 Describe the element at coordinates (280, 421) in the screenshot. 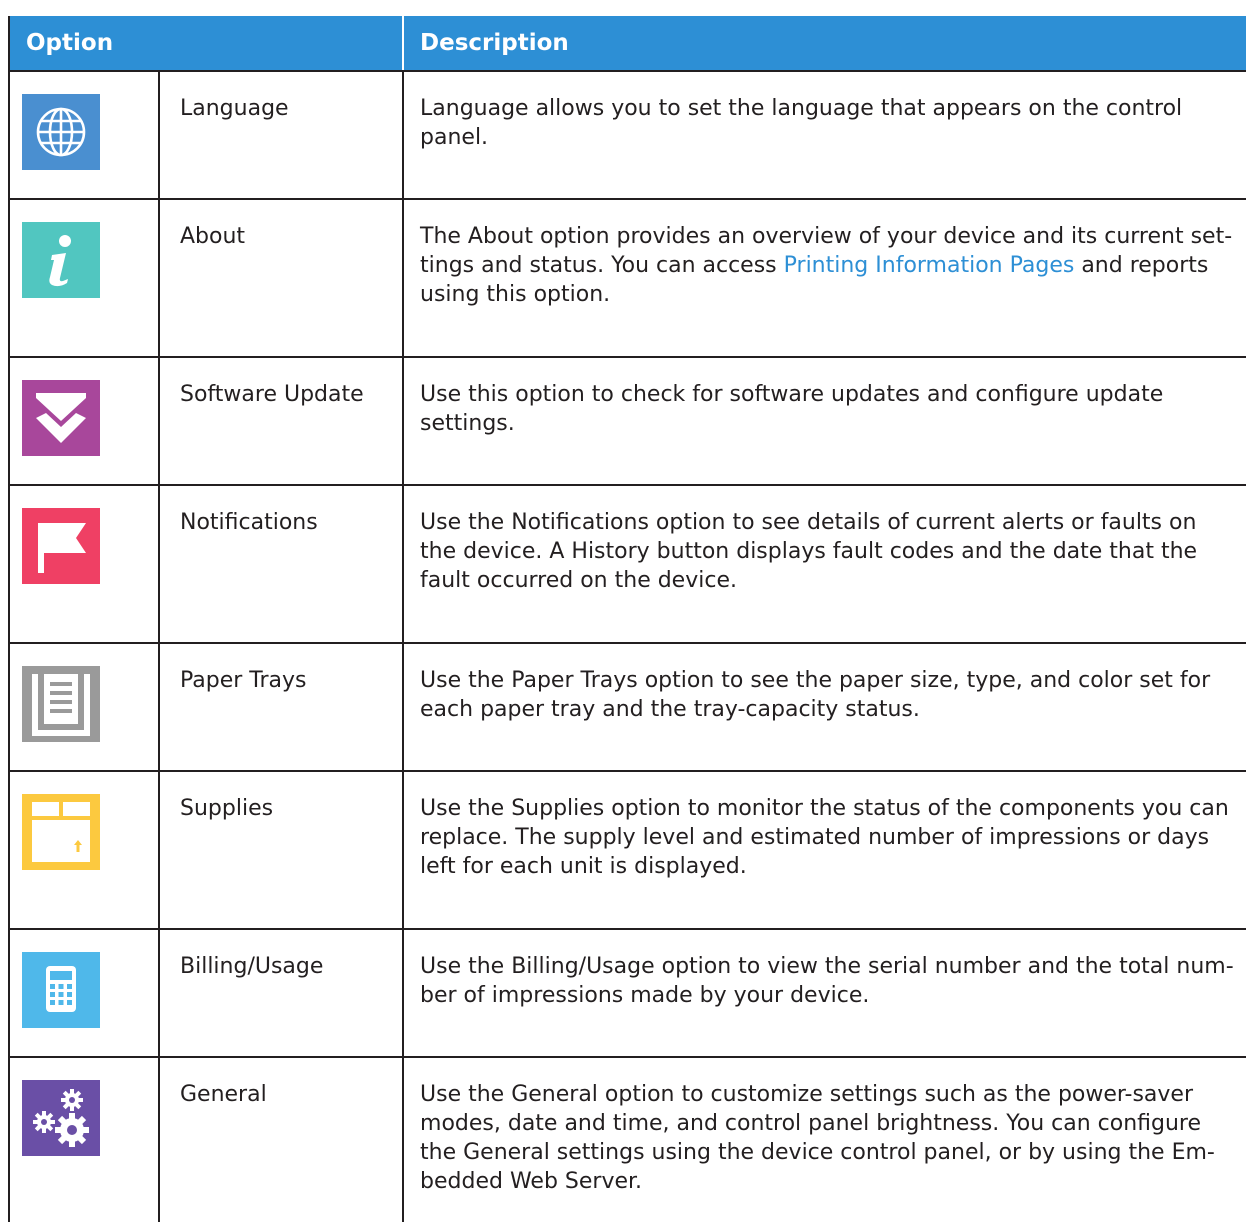

I see `option-name: Software Update` at that location.